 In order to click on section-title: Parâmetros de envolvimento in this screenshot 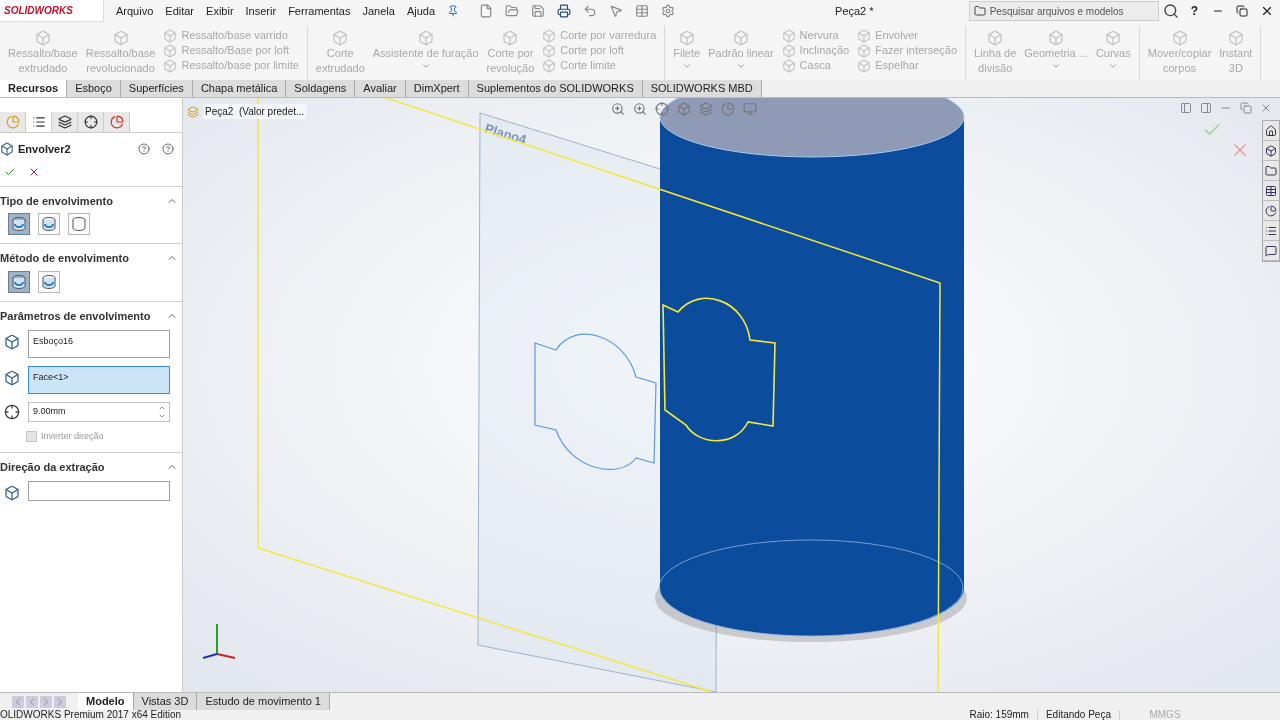, I will do `click(75, 316)`.